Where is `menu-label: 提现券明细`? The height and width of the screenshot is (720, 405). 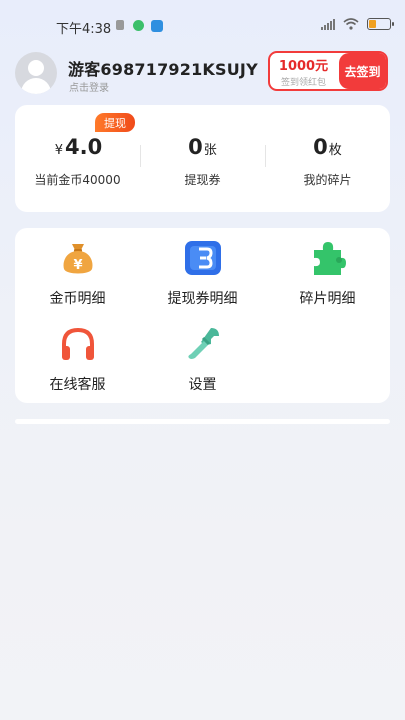
menu-label: 提现券明细 is located at coordinates (202, 299).